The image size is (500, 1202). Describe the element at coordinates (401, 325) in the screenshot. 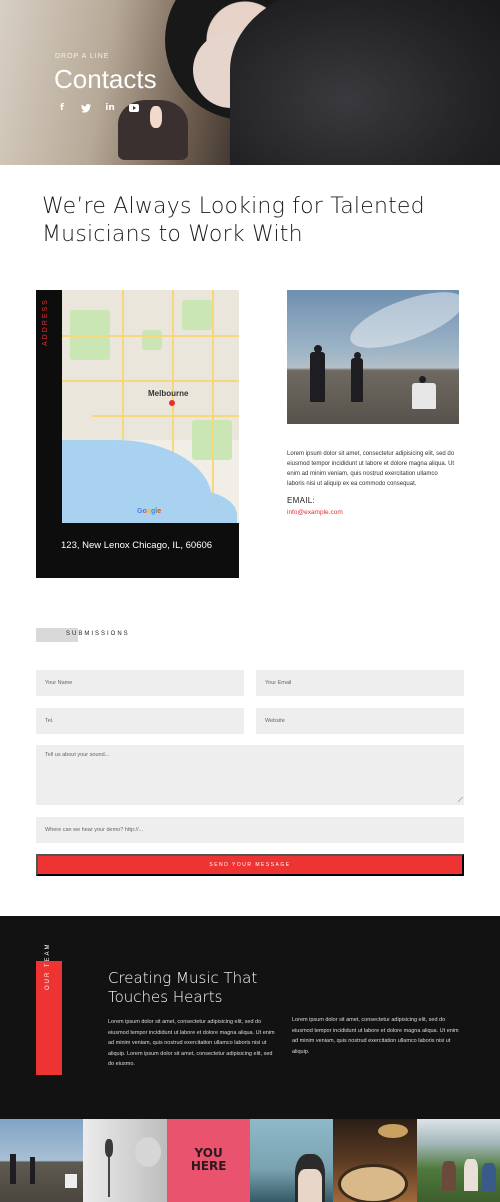

I see `cloud` at that location.